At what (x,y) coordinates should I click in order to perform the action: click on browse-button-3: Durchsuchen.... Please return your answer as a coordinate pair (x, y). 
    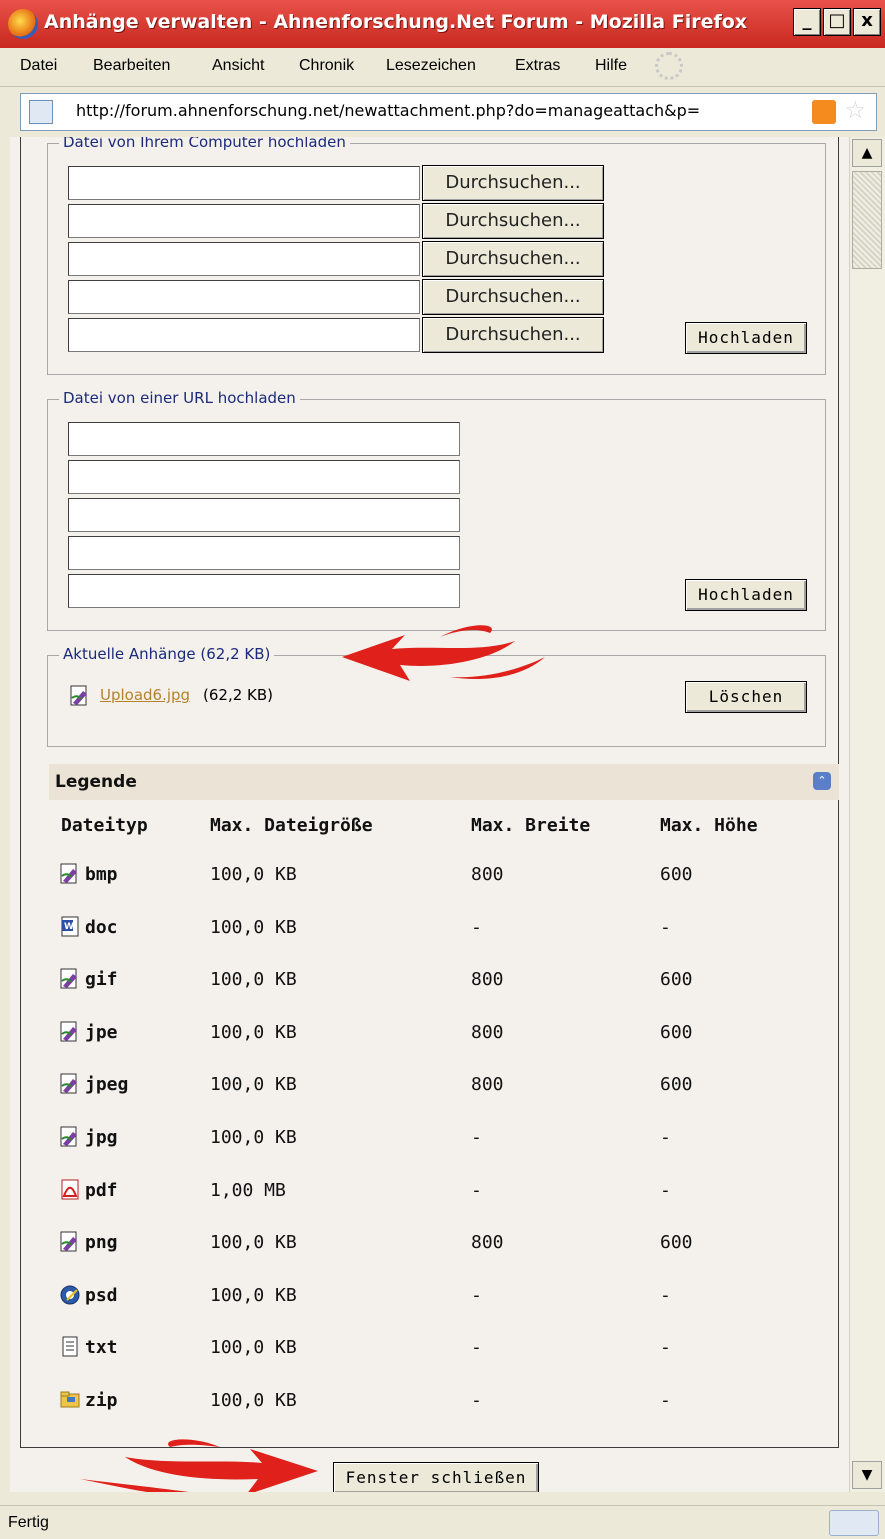
    Looking at the image, I should click on (513, 259).